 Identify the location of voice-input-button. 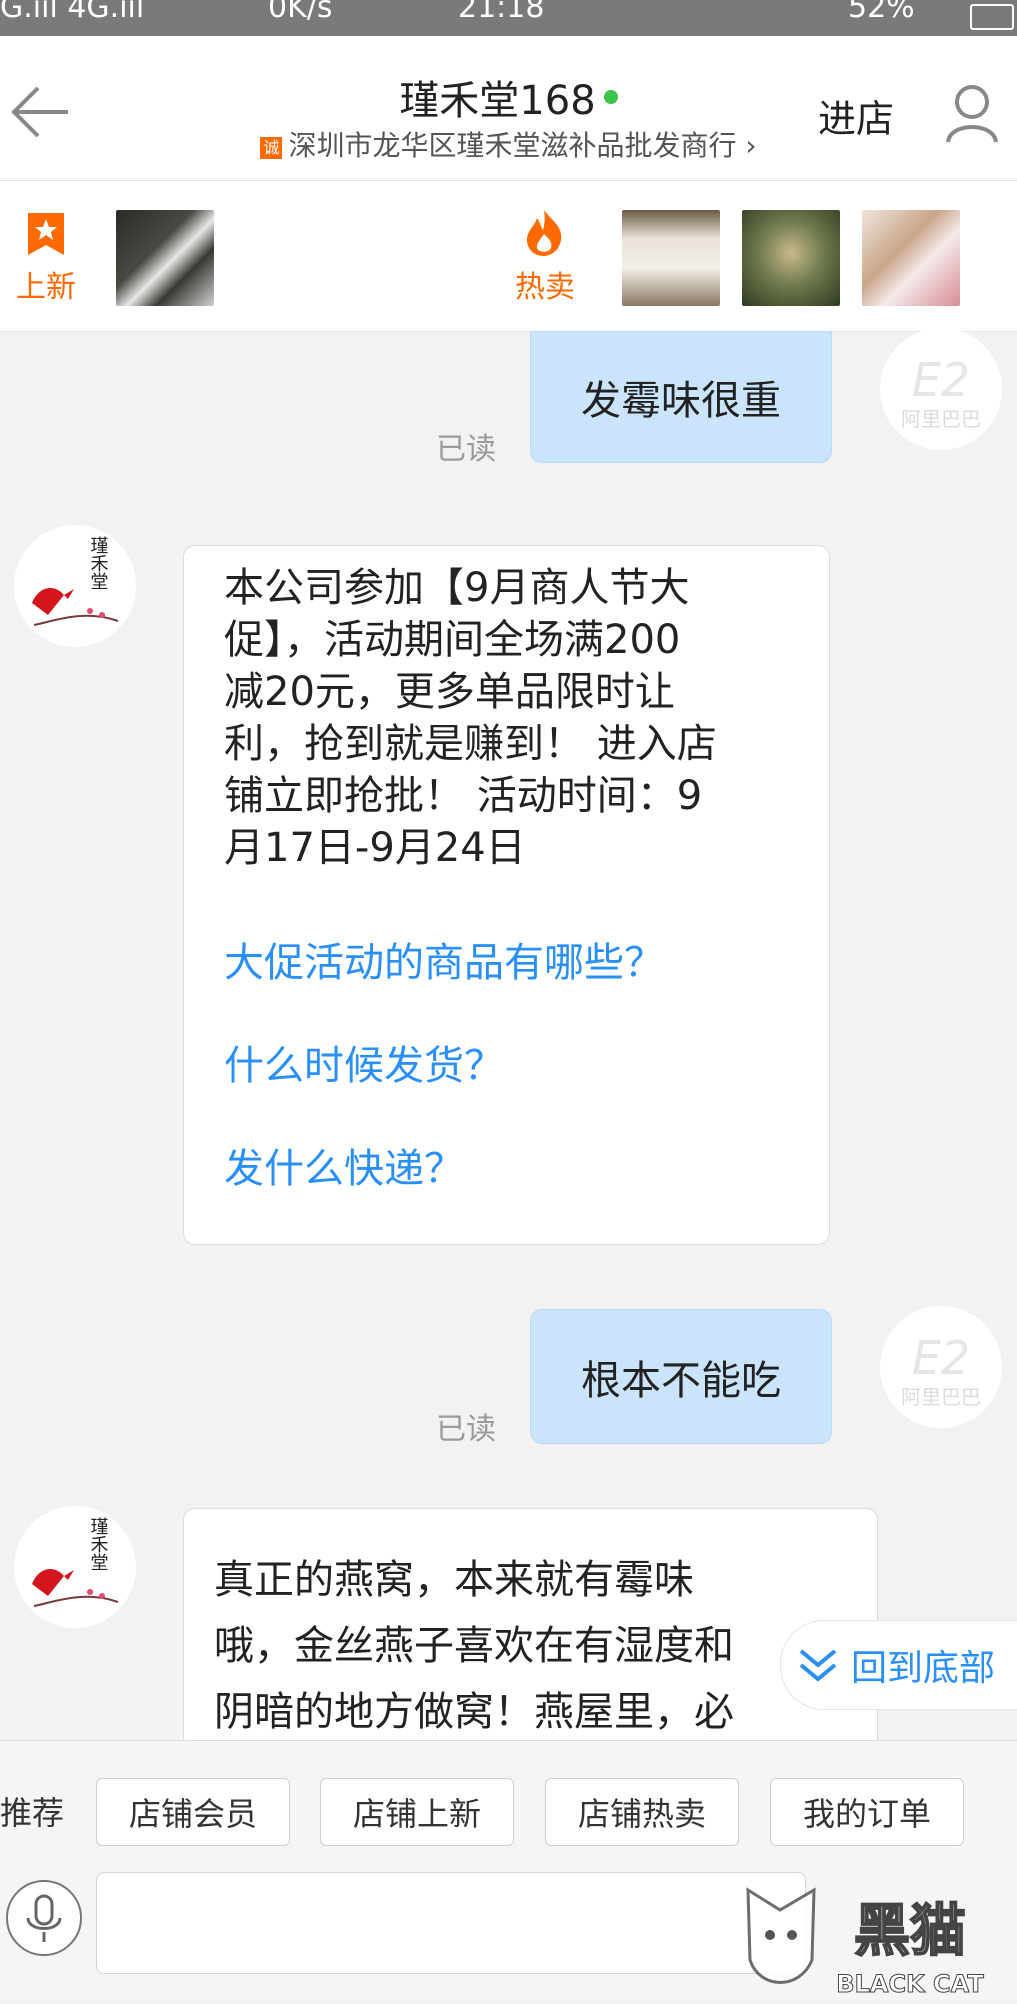
(44, 1918).